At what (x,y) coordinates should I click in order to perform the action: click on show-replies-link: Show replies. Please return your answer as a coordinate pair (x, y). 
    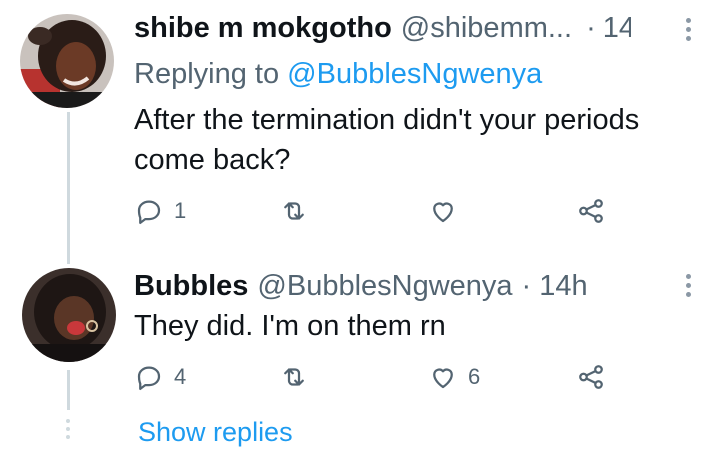
    Looking at the image, I should click on (215, 432).